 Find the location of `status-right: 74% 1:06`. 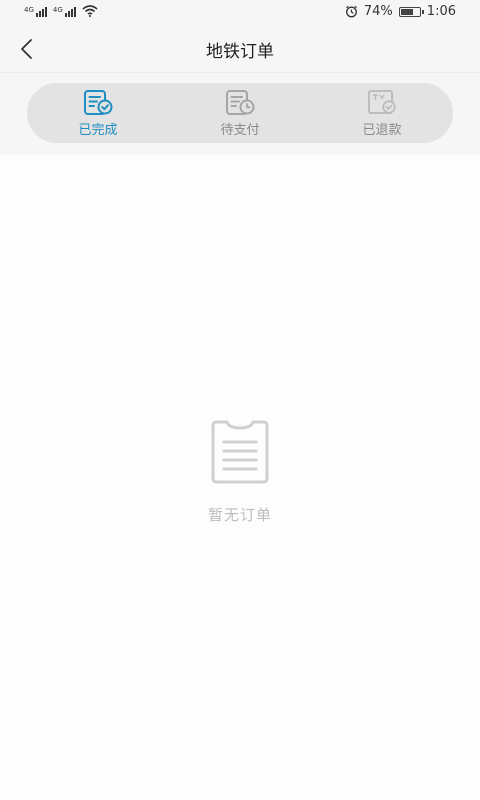

status-right: 74% 1:06 is located at coordinates (400, 11).